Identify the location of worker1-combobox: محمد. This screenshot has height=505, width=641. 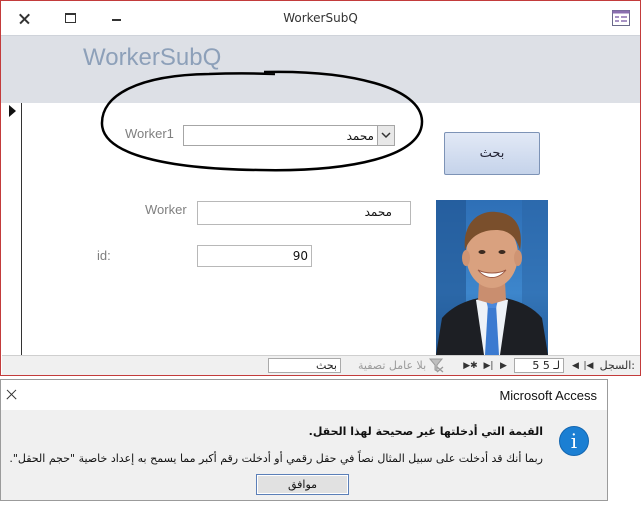
(289, 135).